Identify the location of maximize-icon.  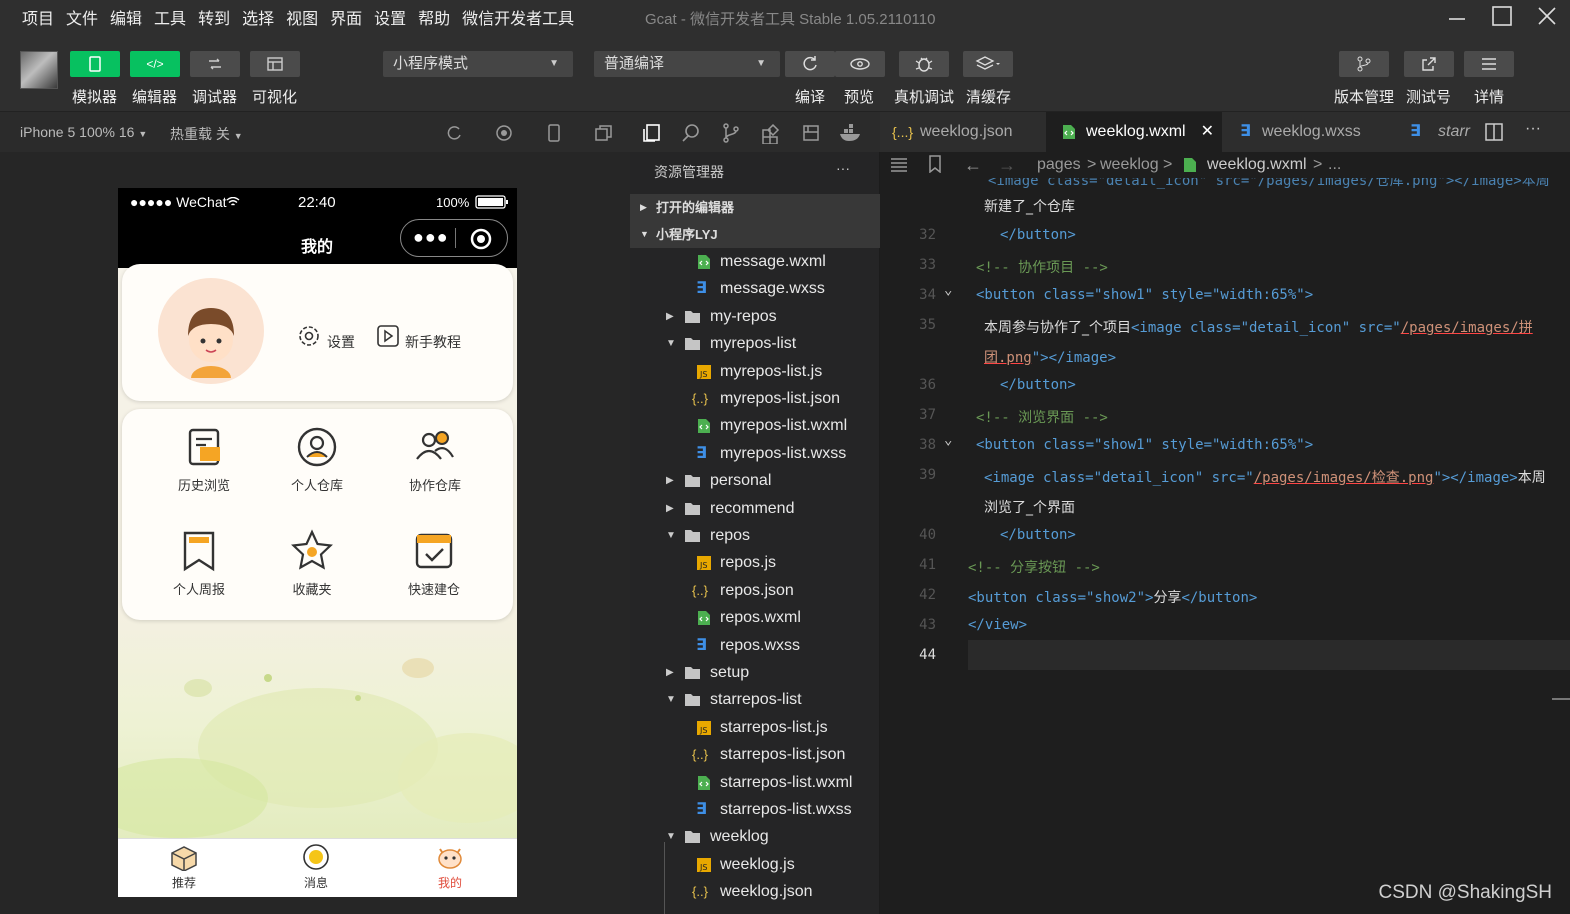
(1503, 17).